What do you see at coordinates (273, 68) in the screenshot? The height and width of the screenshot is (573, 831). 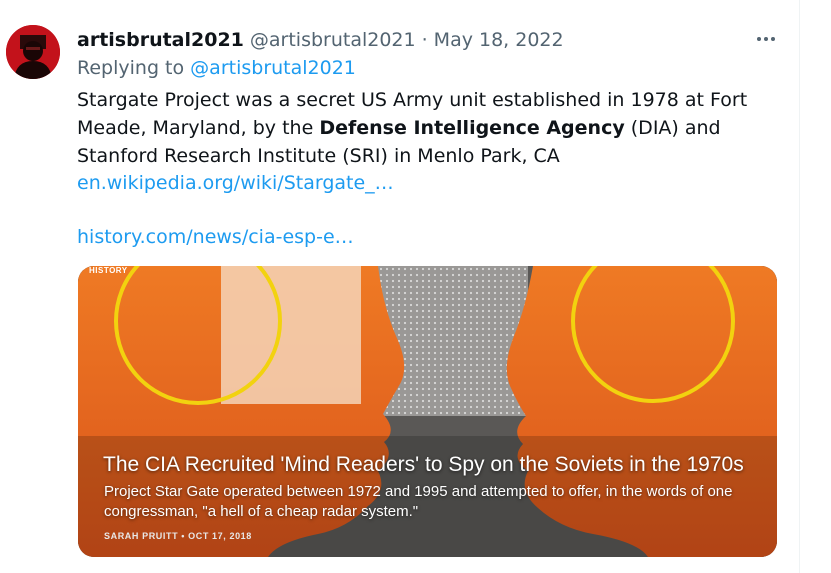 I see `reply-handle-link: @artisbrutal2021` at bounding box center [273, 68].